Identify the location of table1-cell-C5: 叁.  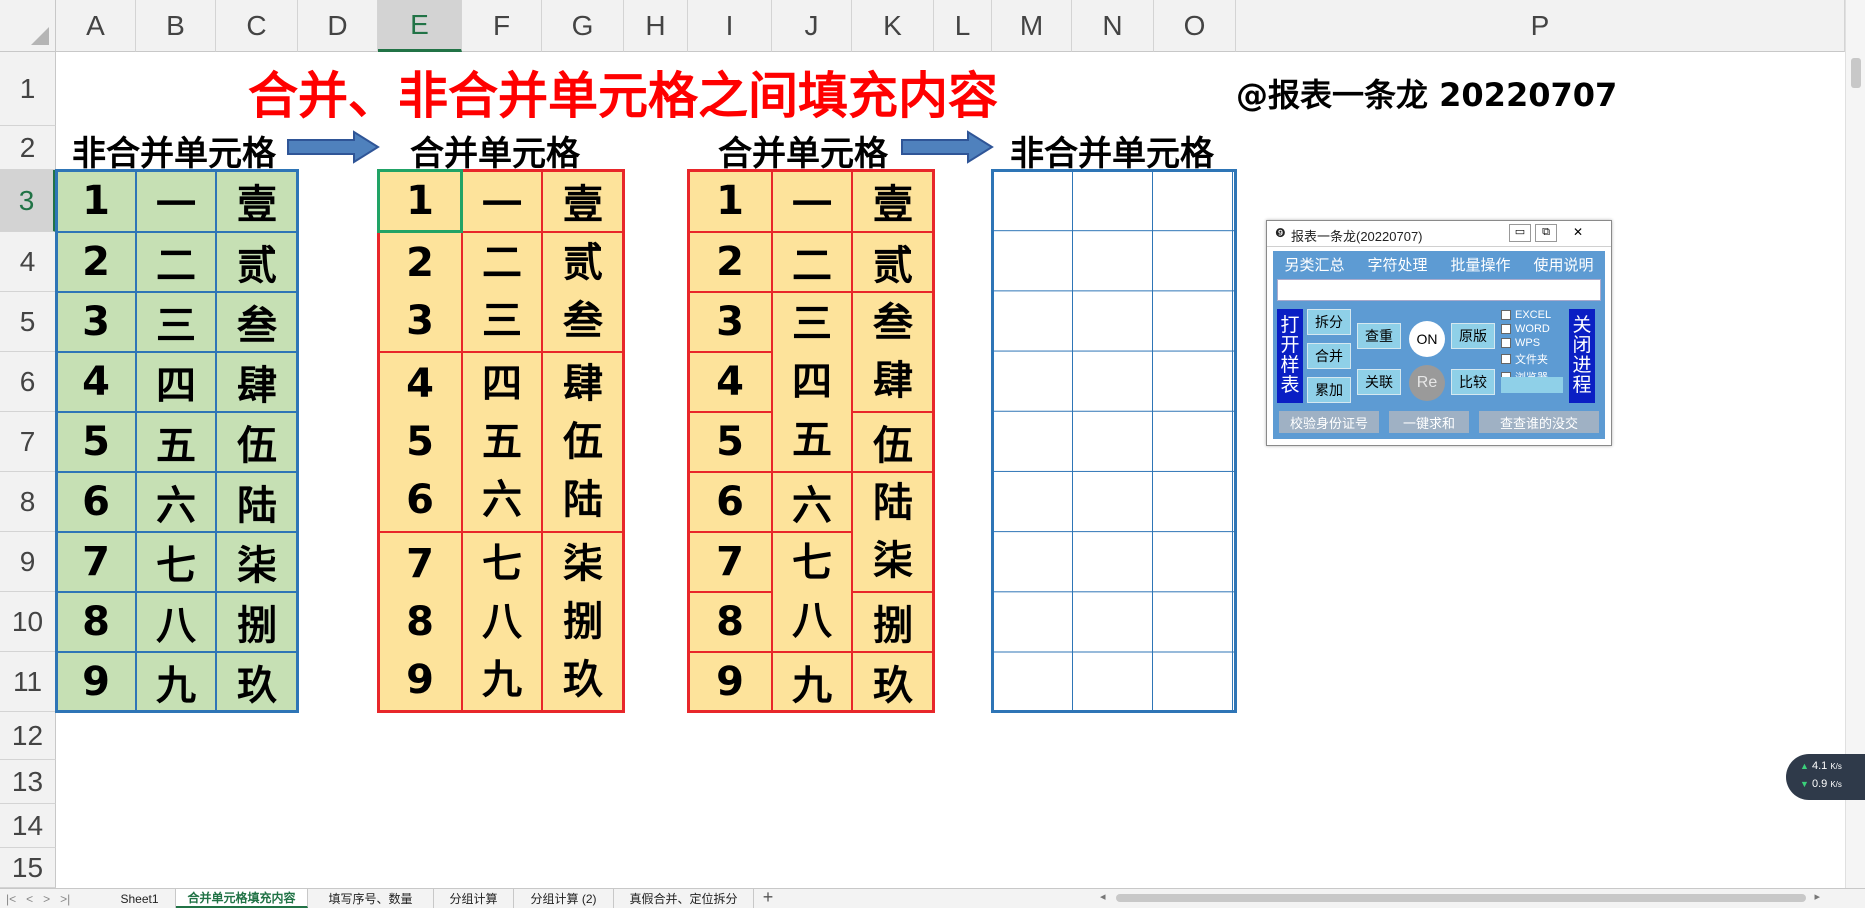
(257, 322).